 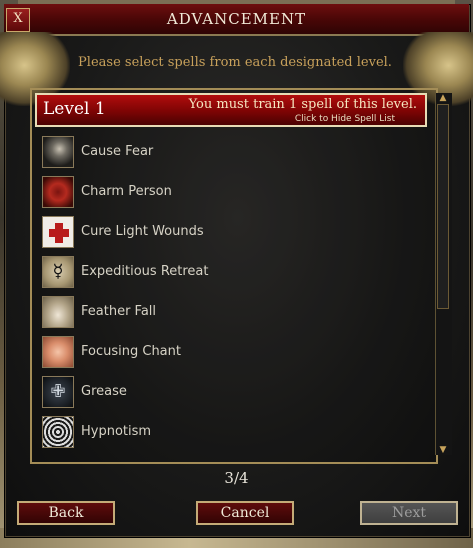 I want to click on close-button: X, so click(x=18, y=20).